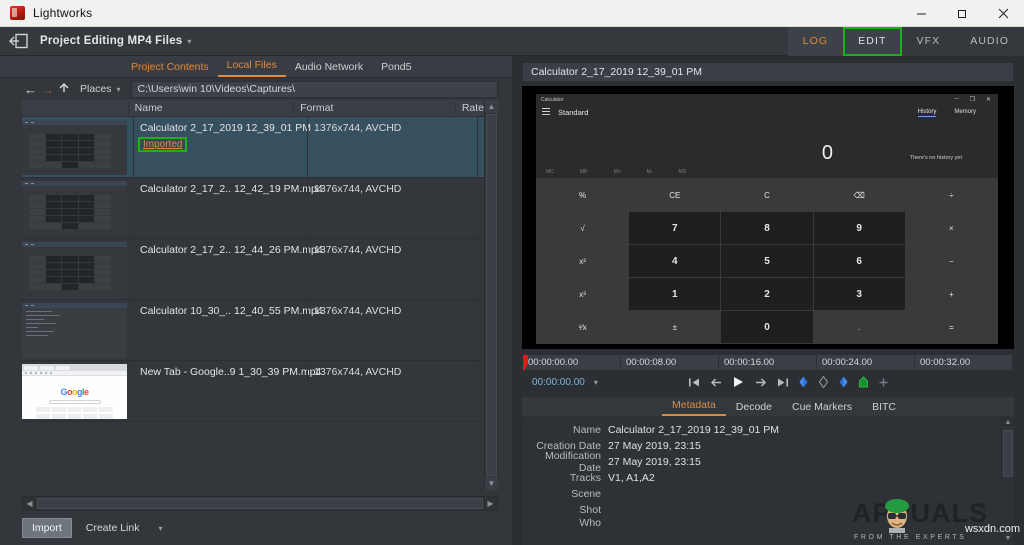 This screenshot has width=1024, height=545. Describe the element at coordinates (767, 143) in the screenshot. I see `calculator-display: 0 There's no history yet` at that location.